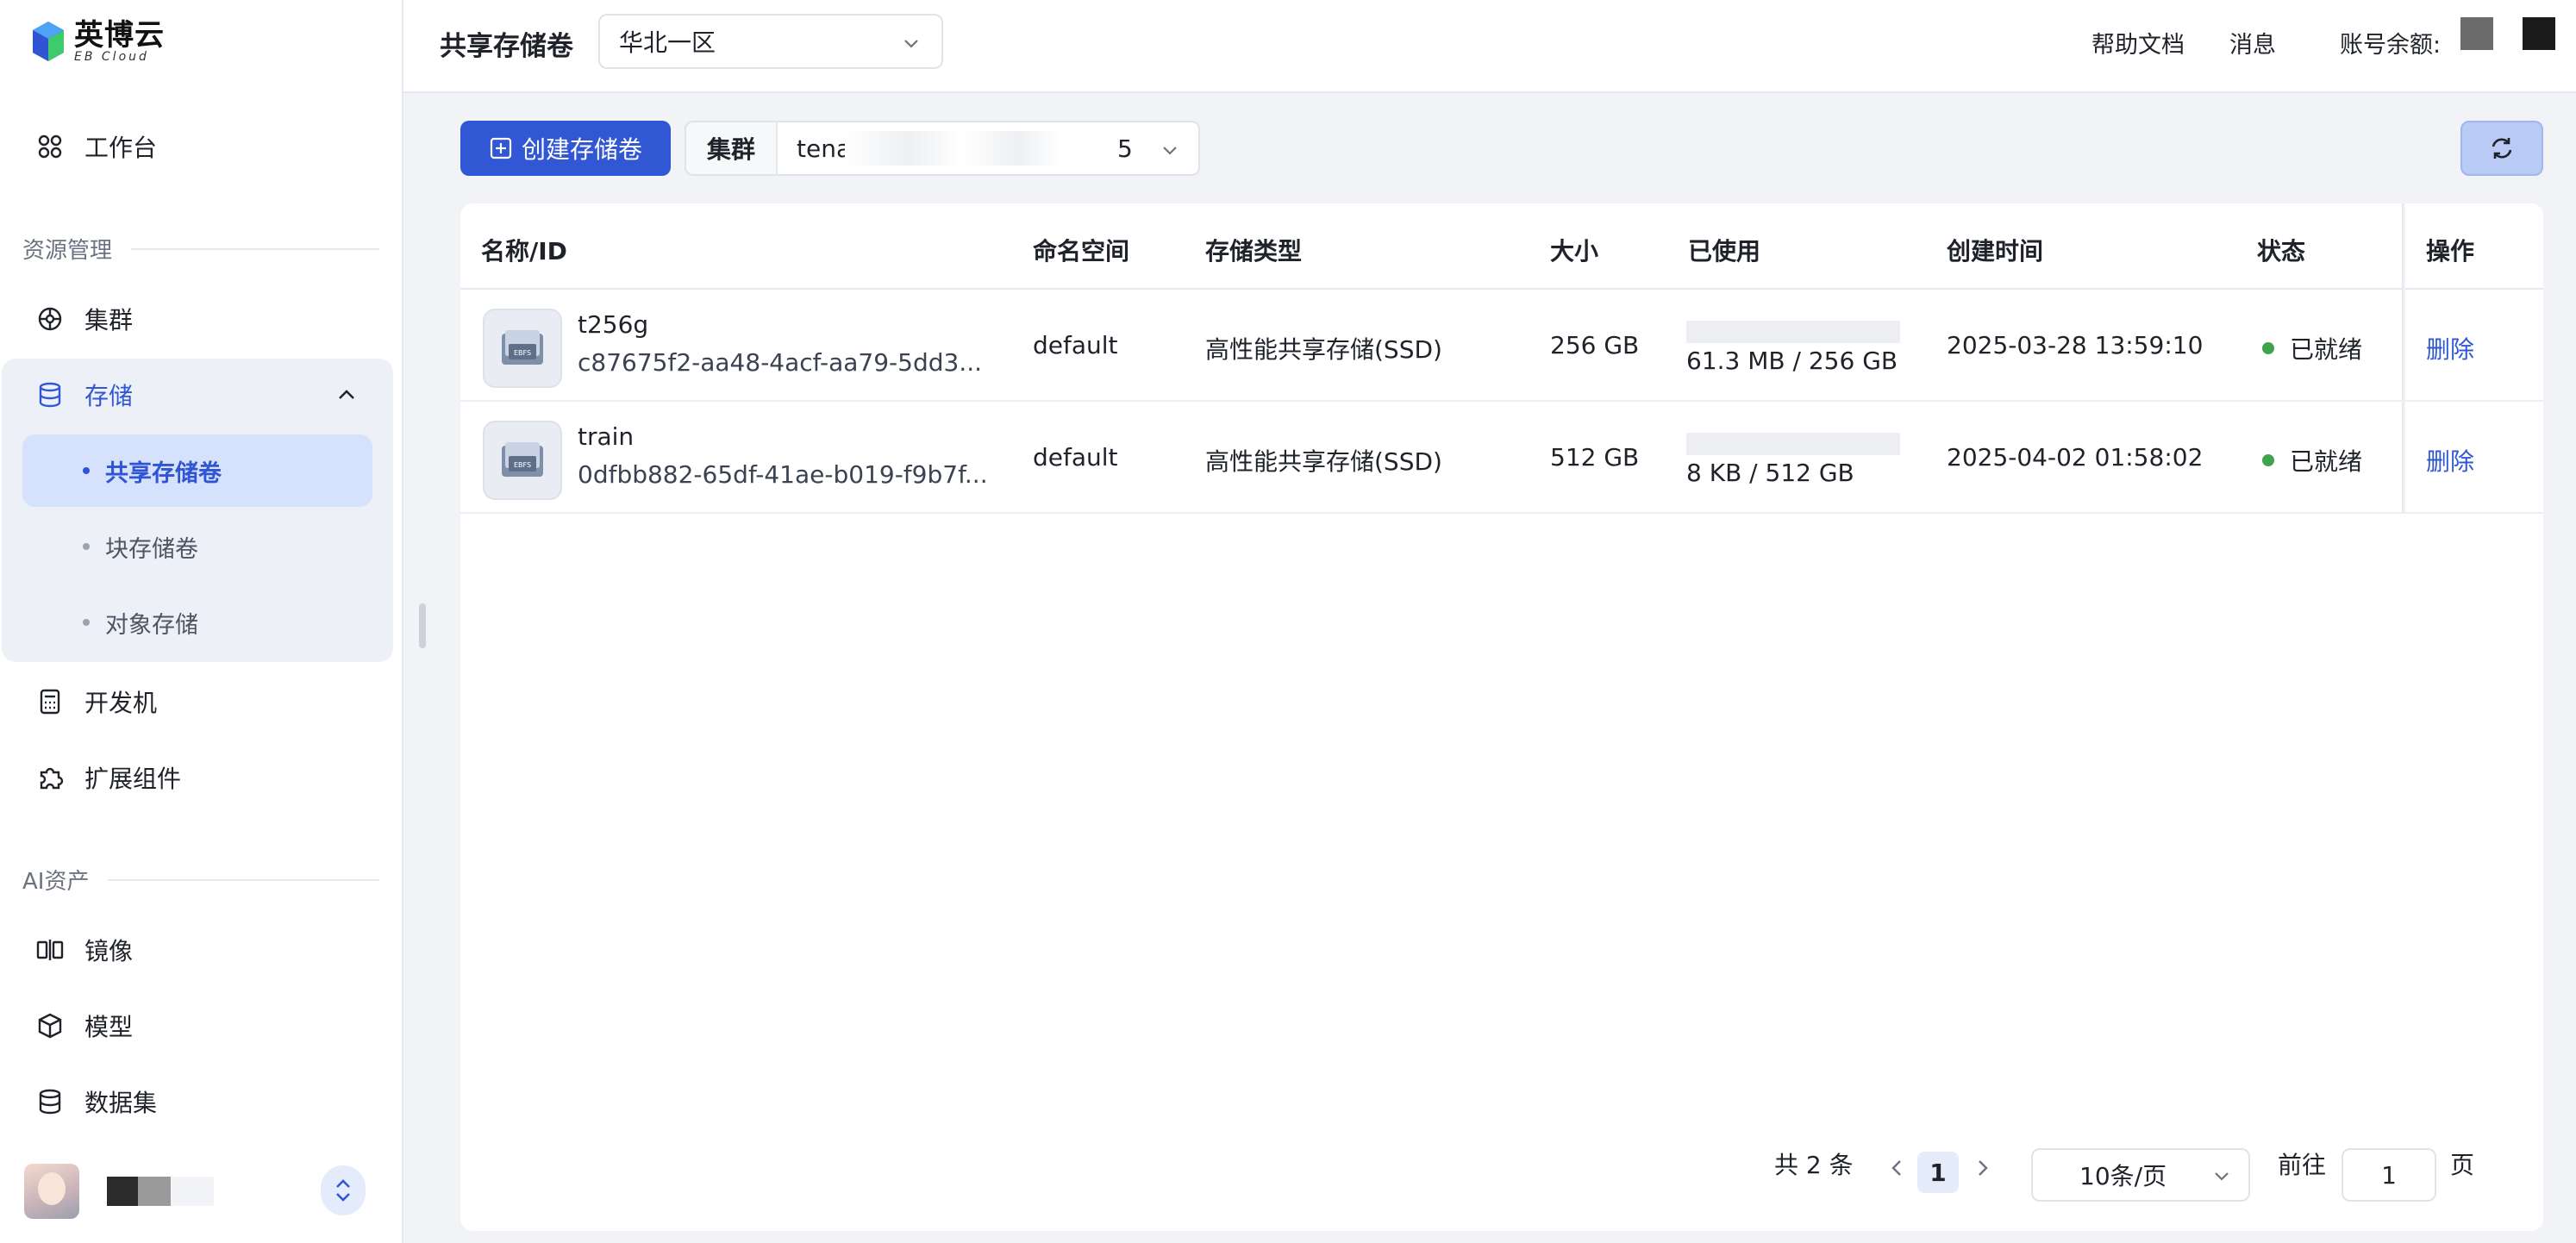 The image size is (2576, 1243). What do you see at coordinates (2391, 45) in the screenshot?
I see `balance-label: 账号余额:` at bounding box center [2391, 45].